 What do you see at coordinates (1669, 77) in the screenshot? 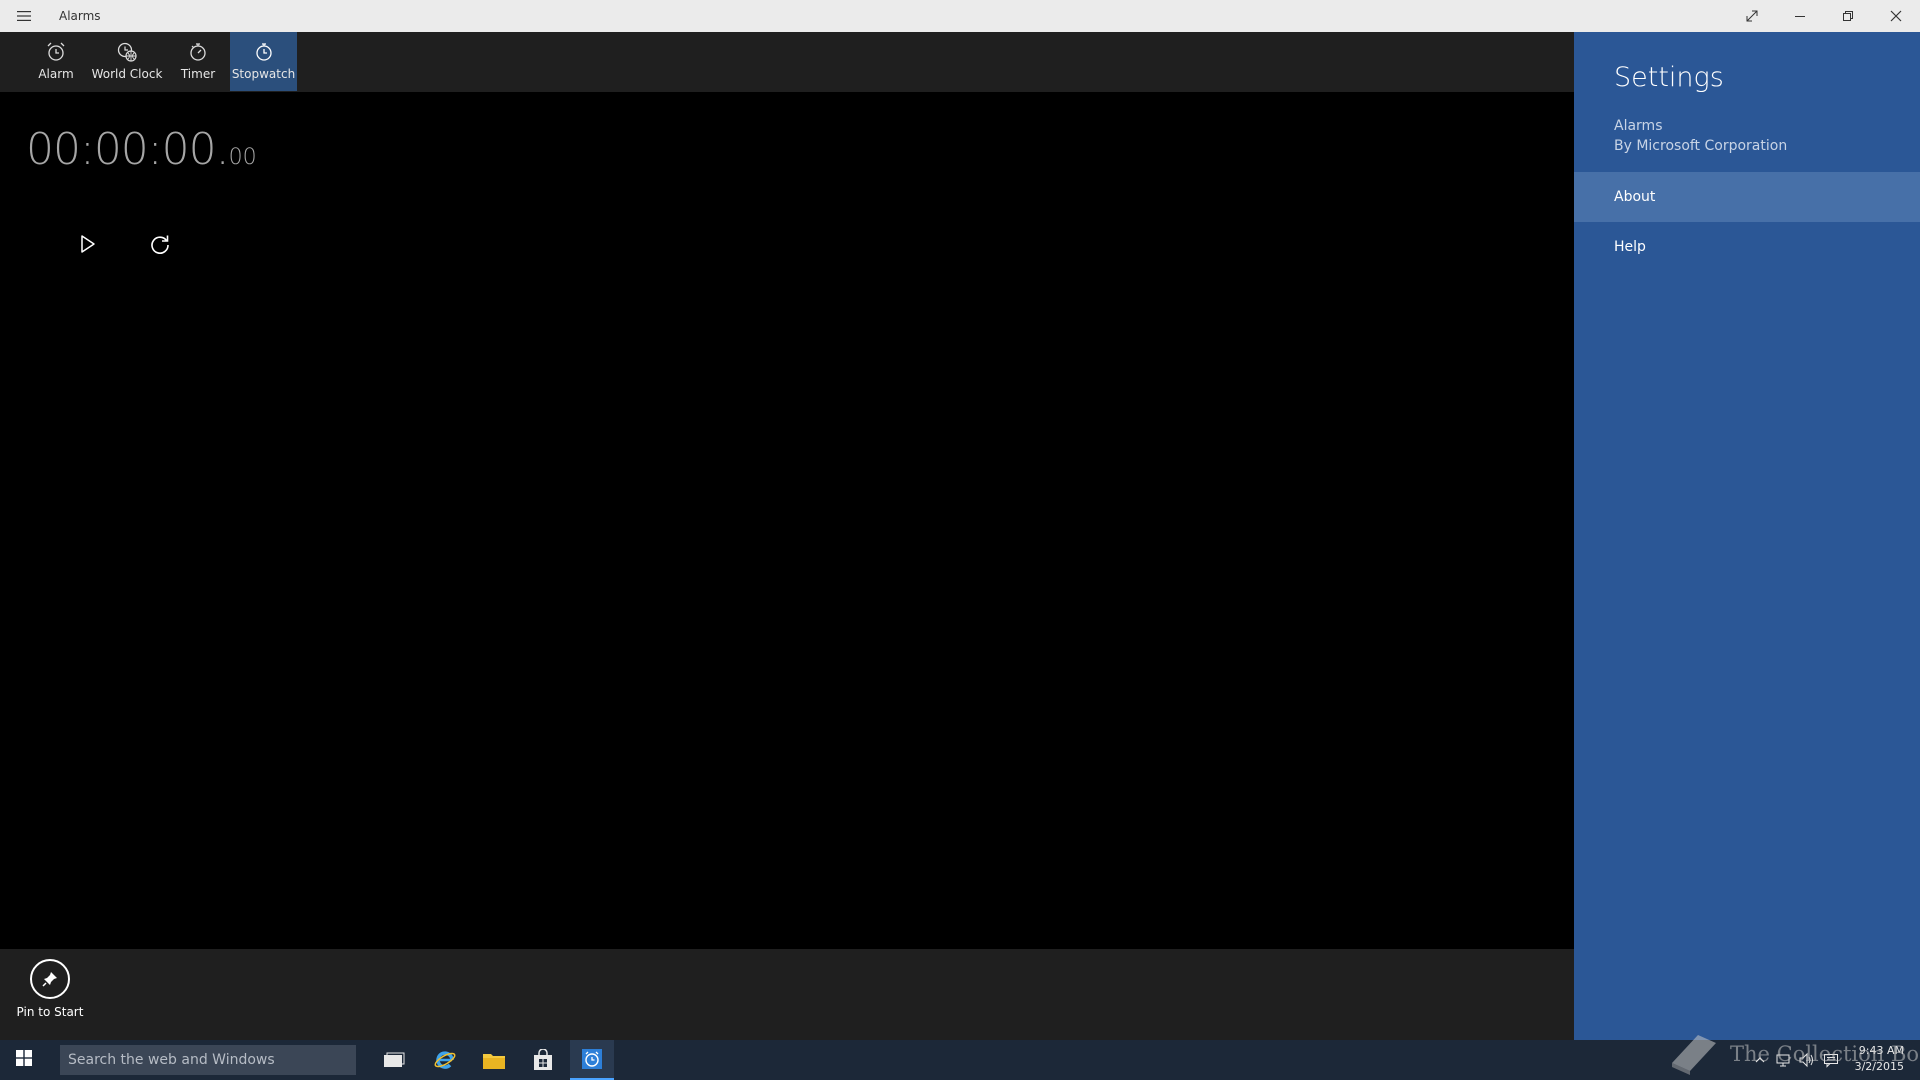
I see `settings-title: Settings` at bounding box center [1669, 77].